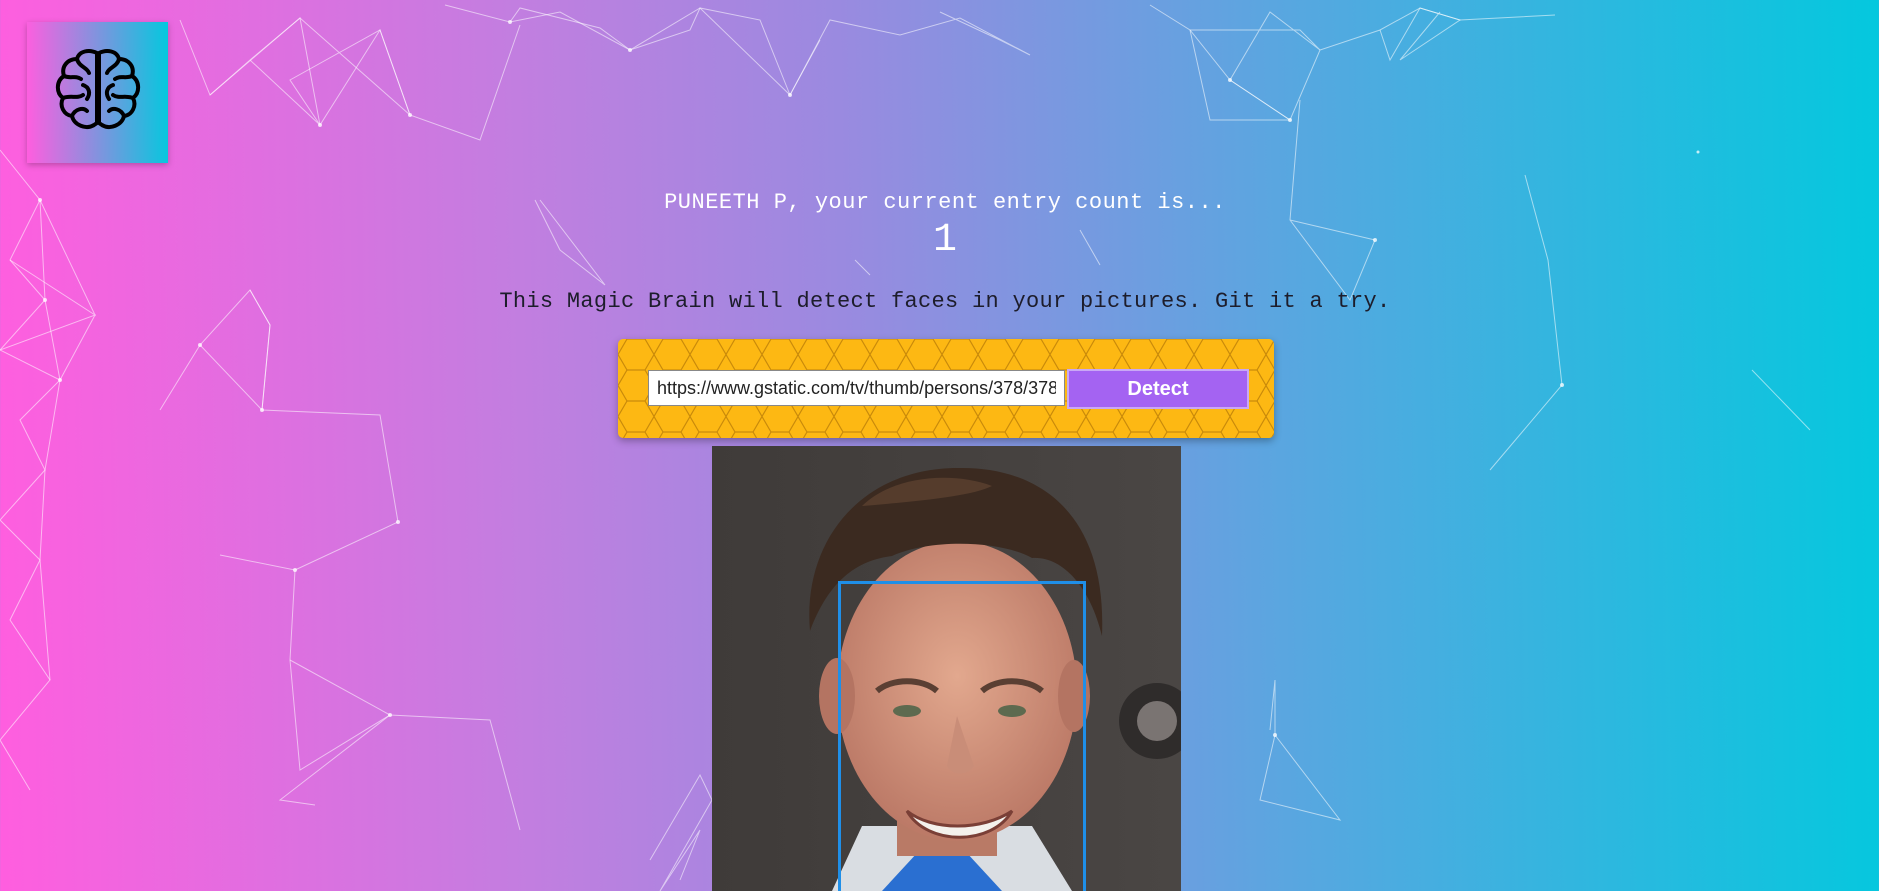 The width and height of the screenshot is (1879, 891). I want to click on brain-logo, so click(97, 92).